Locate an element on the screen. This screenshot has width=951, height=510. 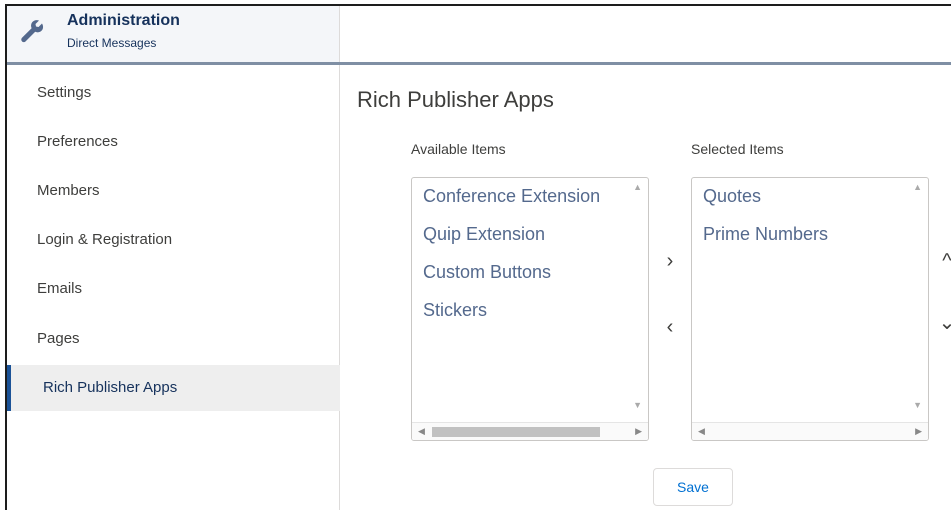
available-items-label: Available Items is located at coordinates (458, 149).